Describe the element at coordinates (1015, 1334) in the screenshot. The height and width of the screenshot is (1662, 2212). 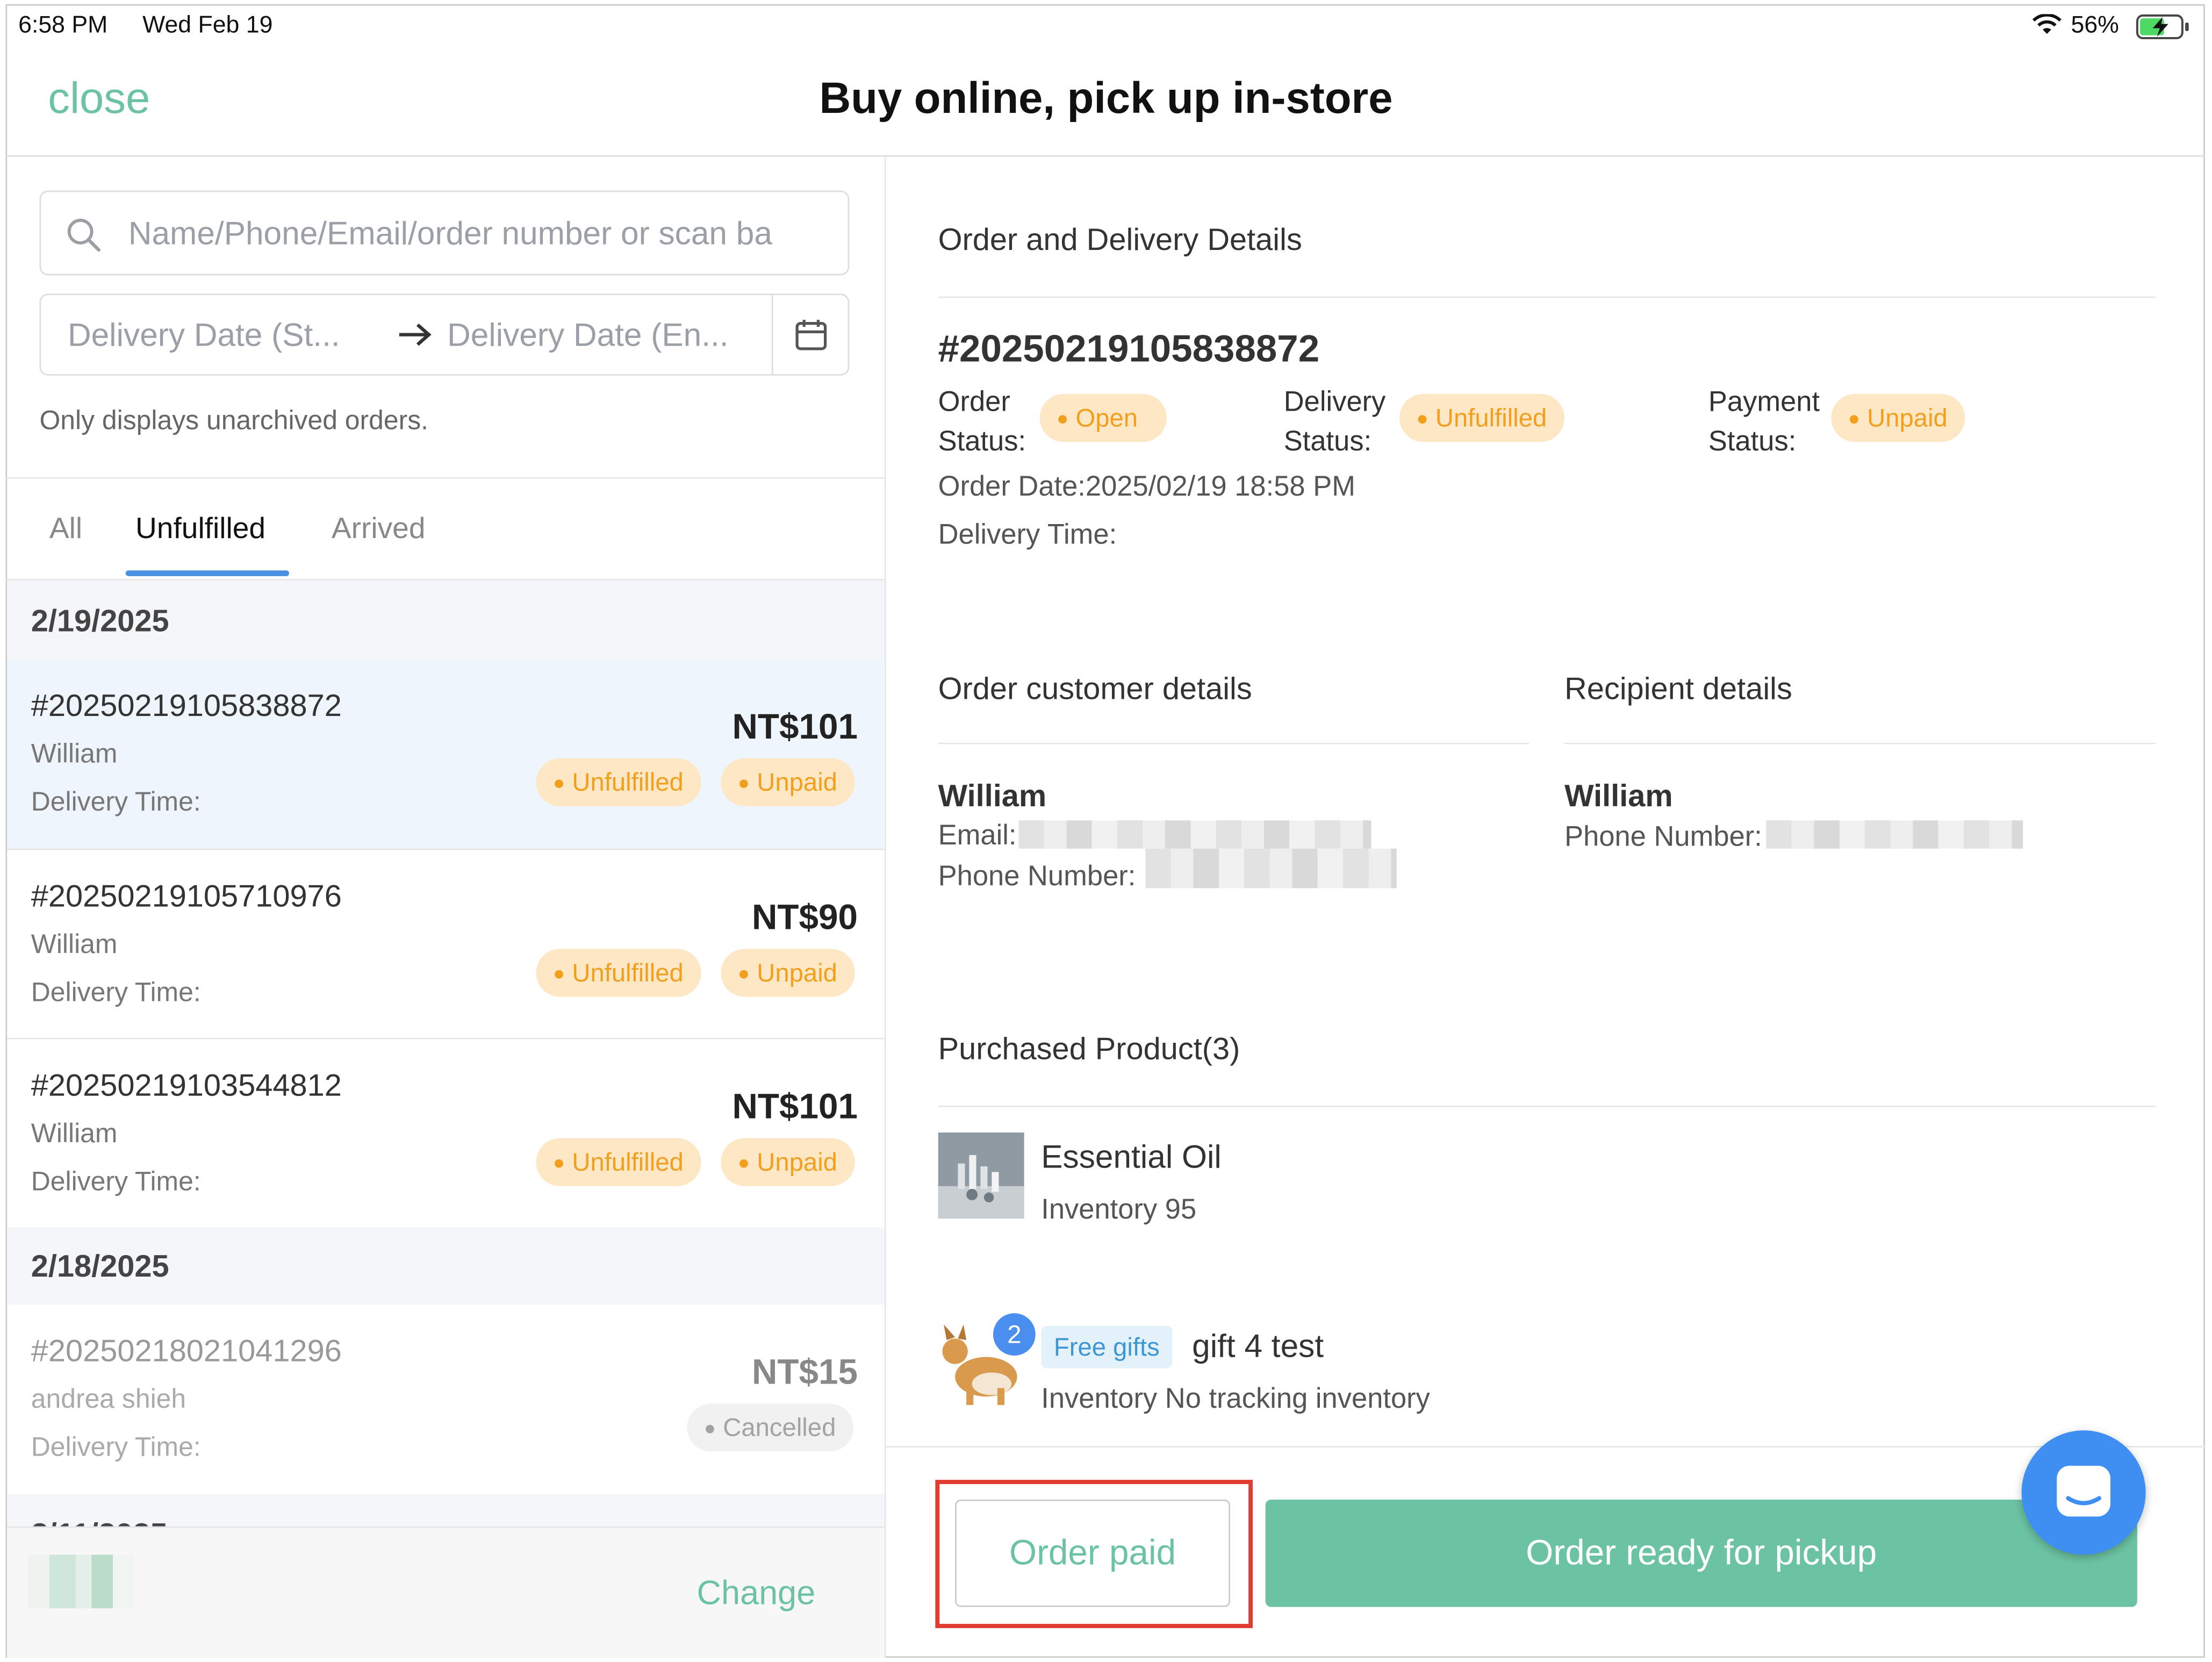
I see `quantity-badge: 2` at that location.